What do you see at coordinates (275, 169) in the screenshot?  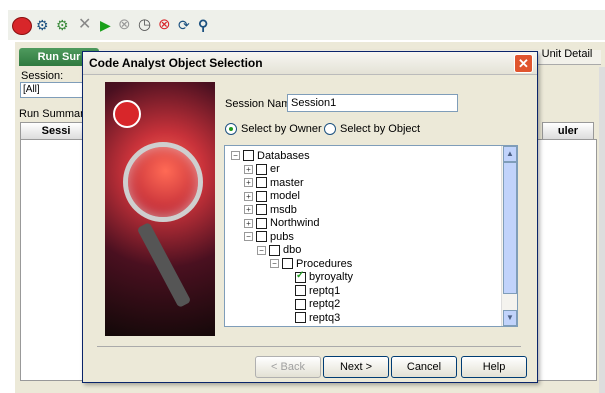 I see `tree-node-label: er` at bounding box center [275, 169].